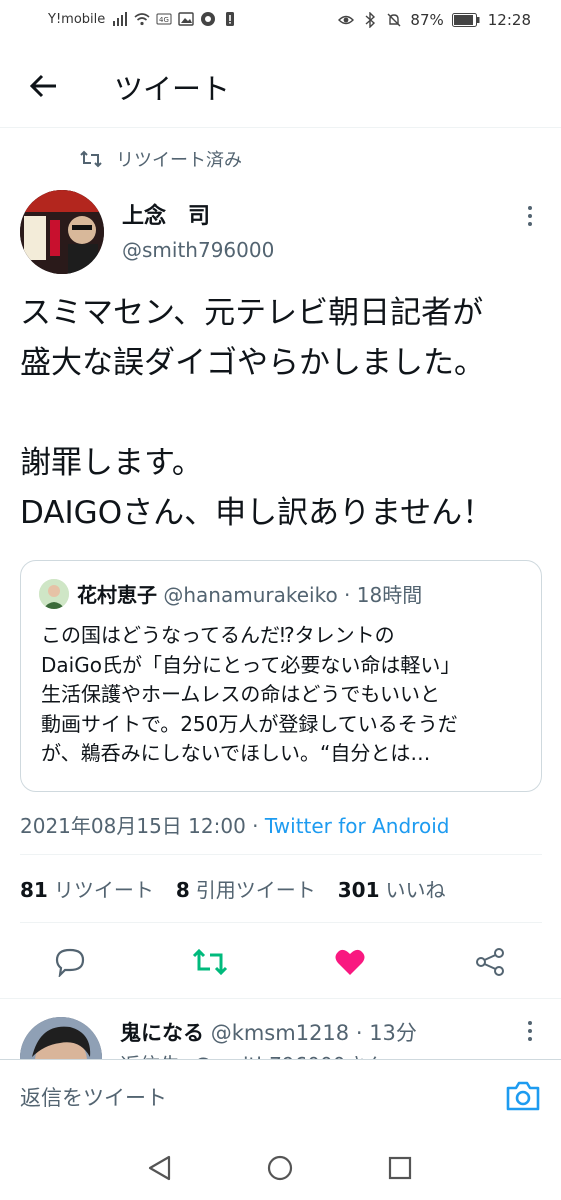 Image resolution: width=561 pixels, height=1200 pixels. I want to click on quoted-author-avatar, so click(54, 594).